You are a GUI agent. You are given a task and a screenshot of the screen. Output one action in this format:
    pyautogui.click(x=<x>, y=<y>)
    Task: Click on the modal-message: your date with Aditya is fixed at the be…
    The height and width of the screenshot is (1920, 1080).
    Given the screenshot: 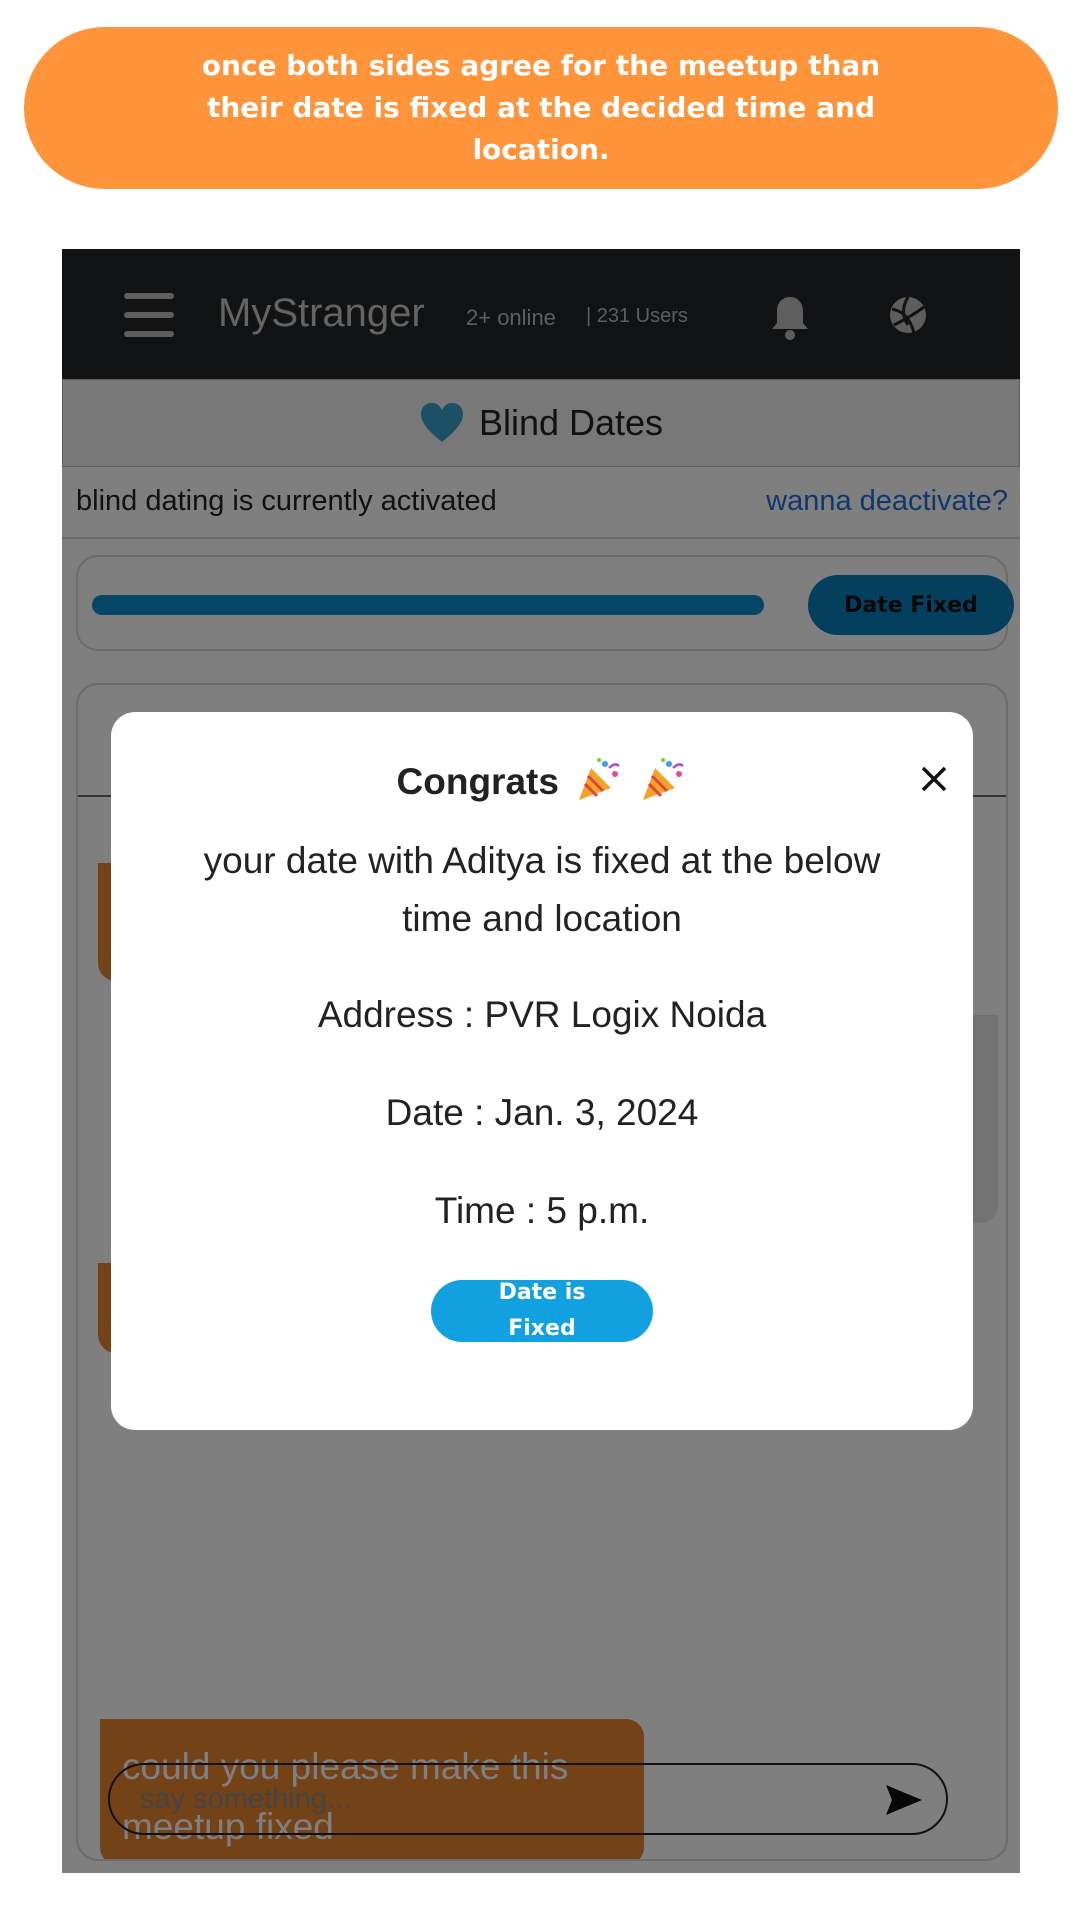 What is the action you would take?
    pyautogui.click(x=542, y=889)
    